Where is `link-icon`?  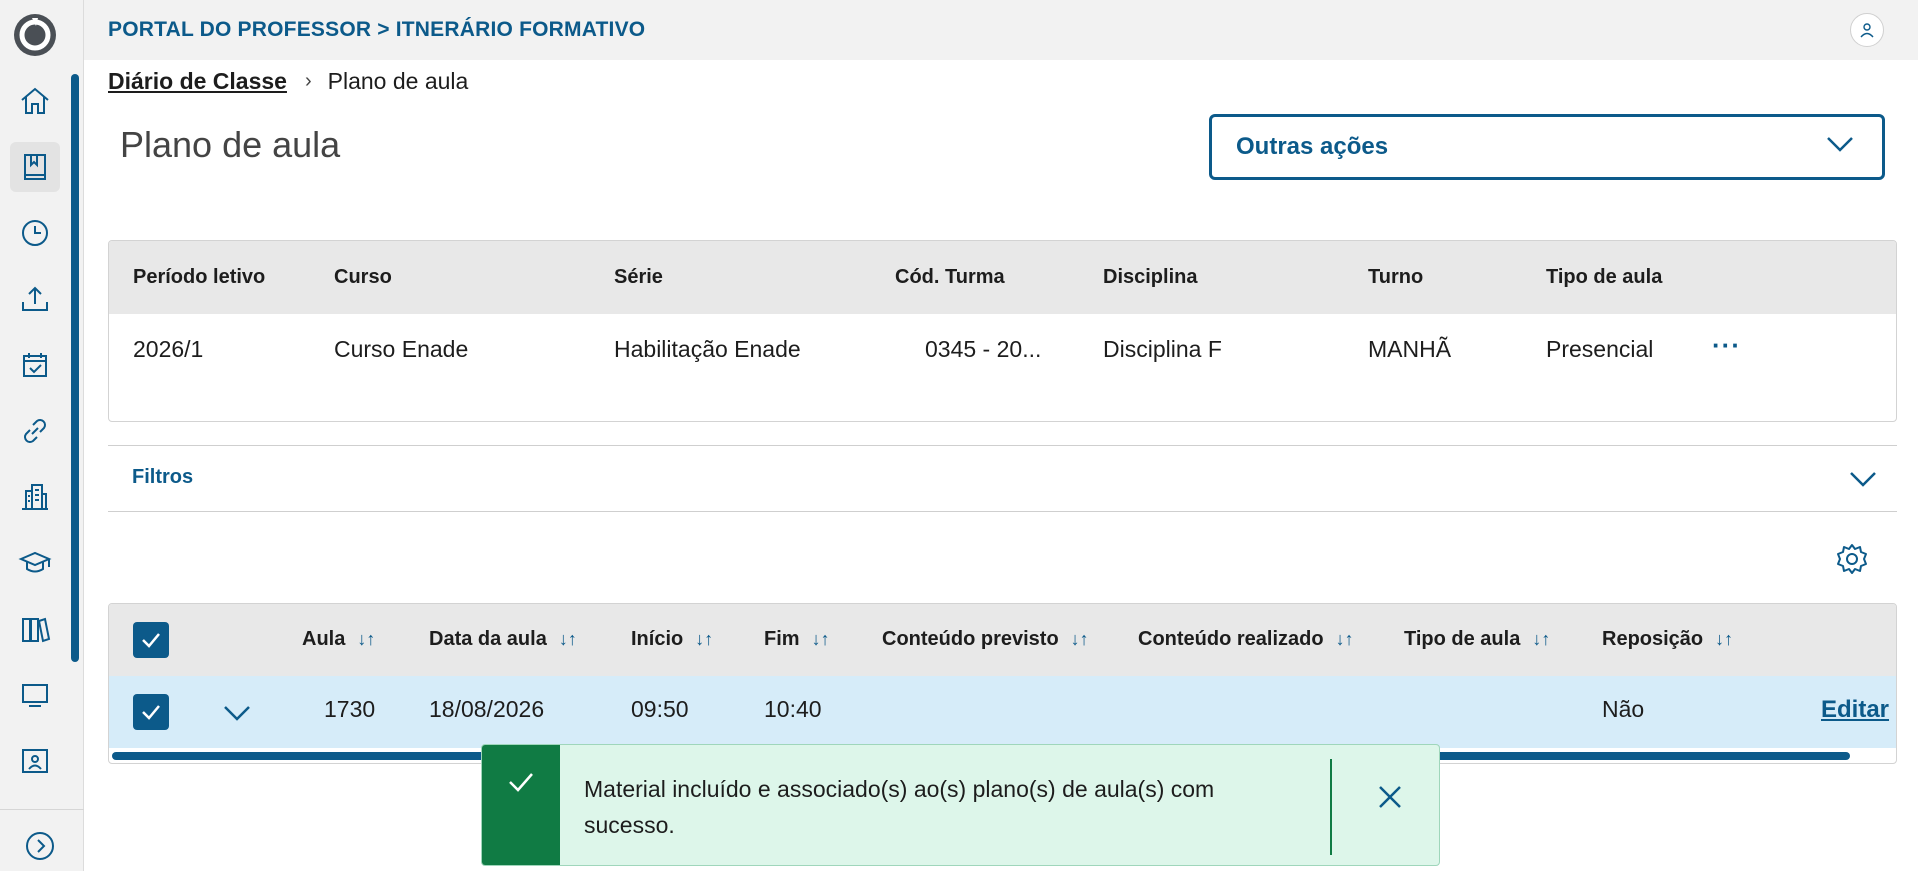 link-icon is located at coordinates (35, 431).